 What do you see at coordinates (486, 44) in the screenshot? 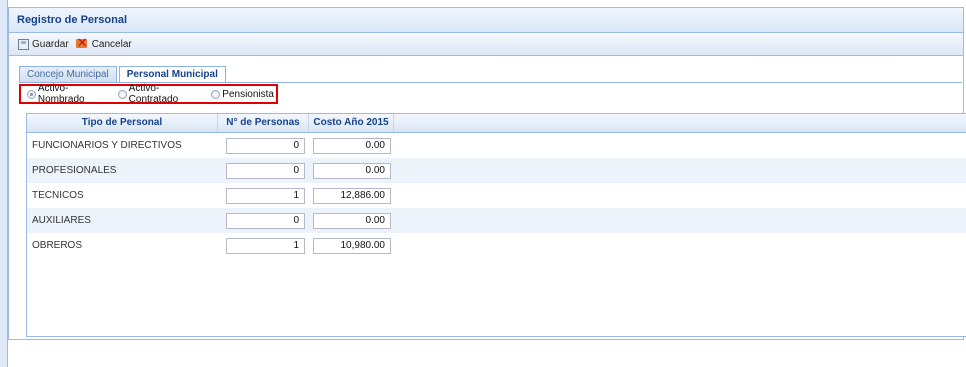
I see `toolbar: Guardar Cancelar` at bounding box center [486, 44].